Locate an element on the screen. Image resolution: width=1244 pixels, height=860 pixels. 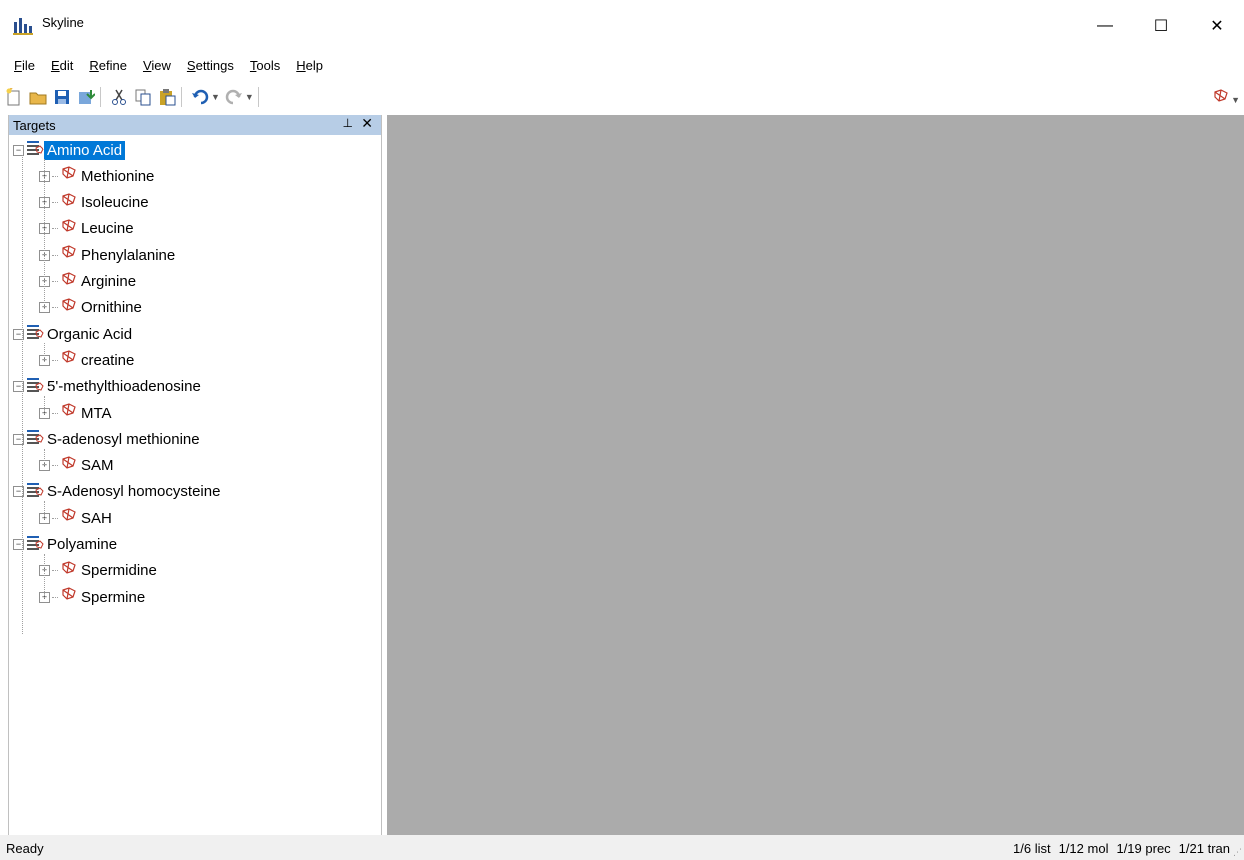
tree-group-node: − Polyamine is located at coordinates (66, 545).